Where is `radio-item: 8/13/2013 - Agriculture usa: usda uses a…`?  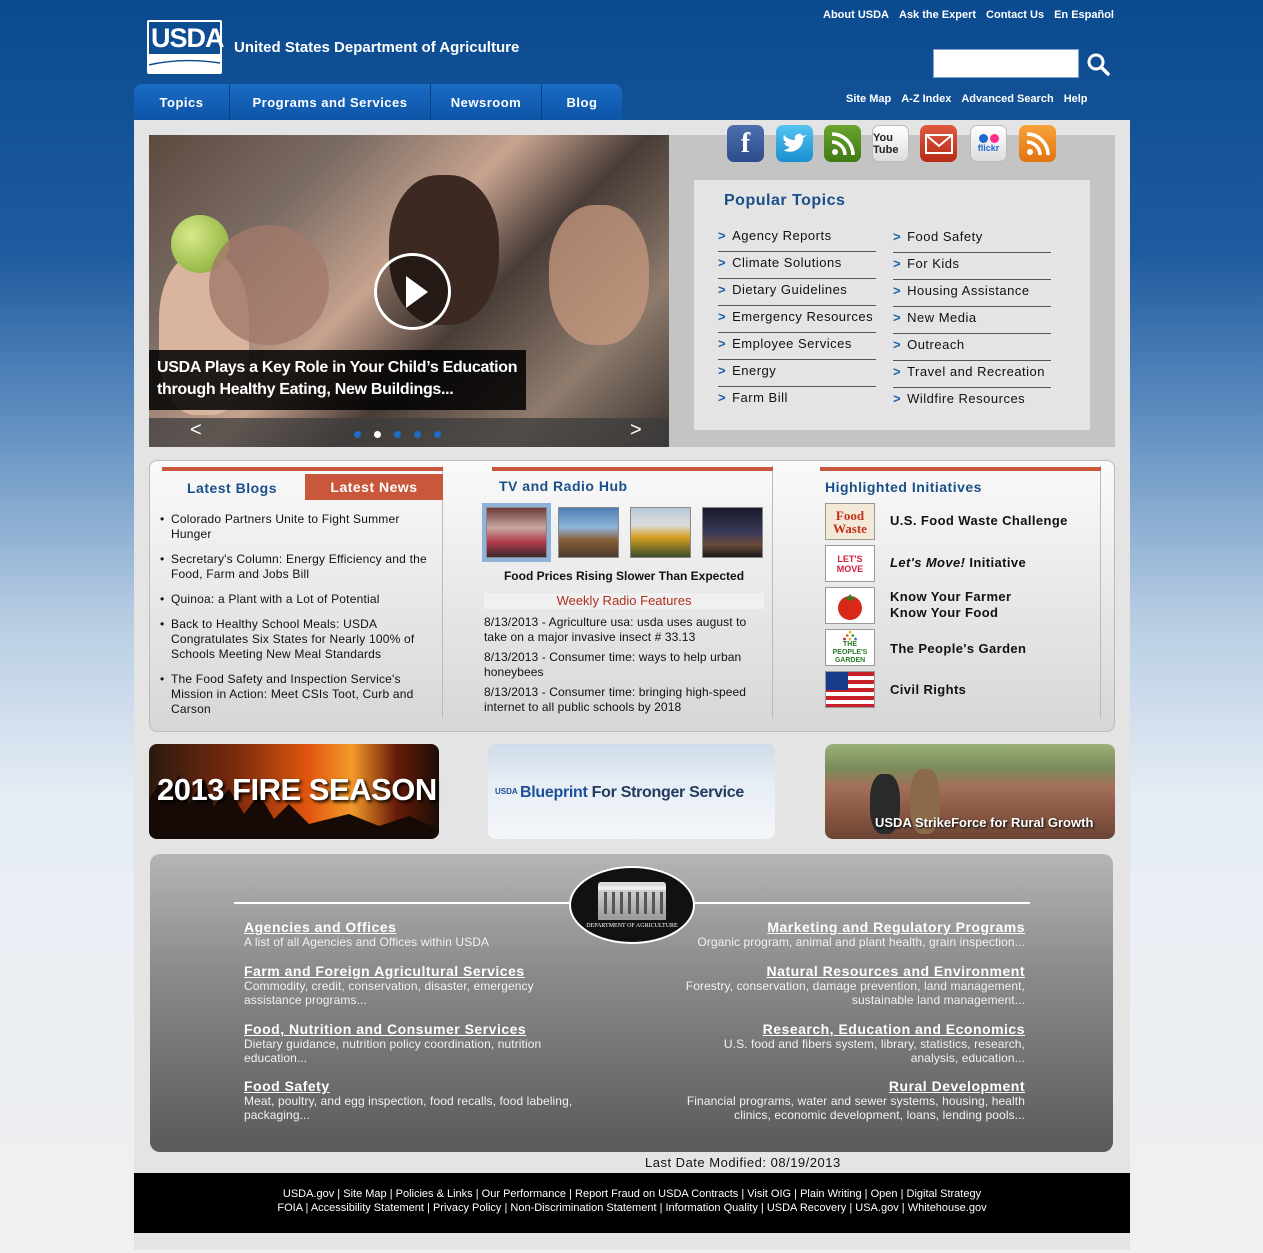
radio-item: 8/13/2013 - Agriculture usa: usda uses a… is located at coordinates (621, 630).